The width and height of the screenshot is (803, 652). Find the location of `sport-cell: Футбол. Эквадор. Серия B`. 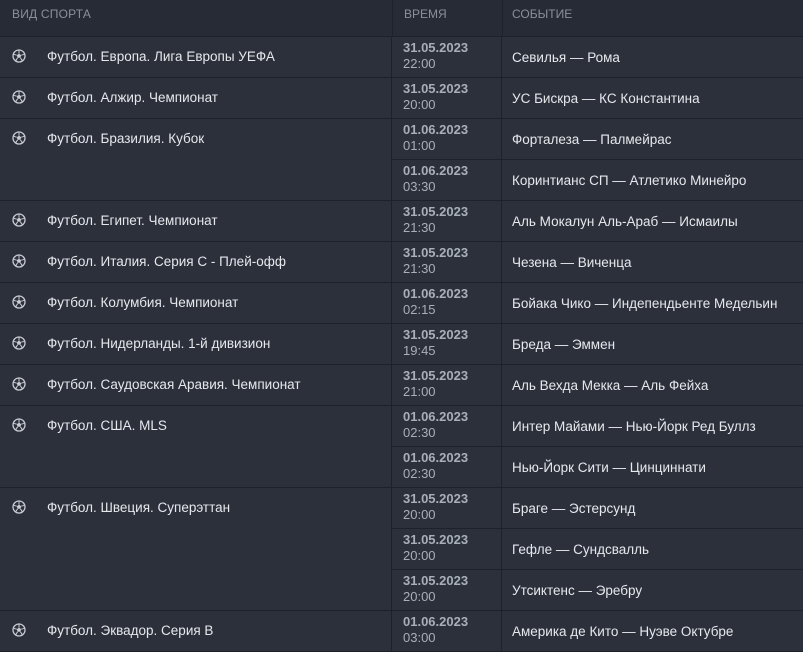

sport-cell: Футбол. Эквадор. Серия B is located at coordinates (196, 631).